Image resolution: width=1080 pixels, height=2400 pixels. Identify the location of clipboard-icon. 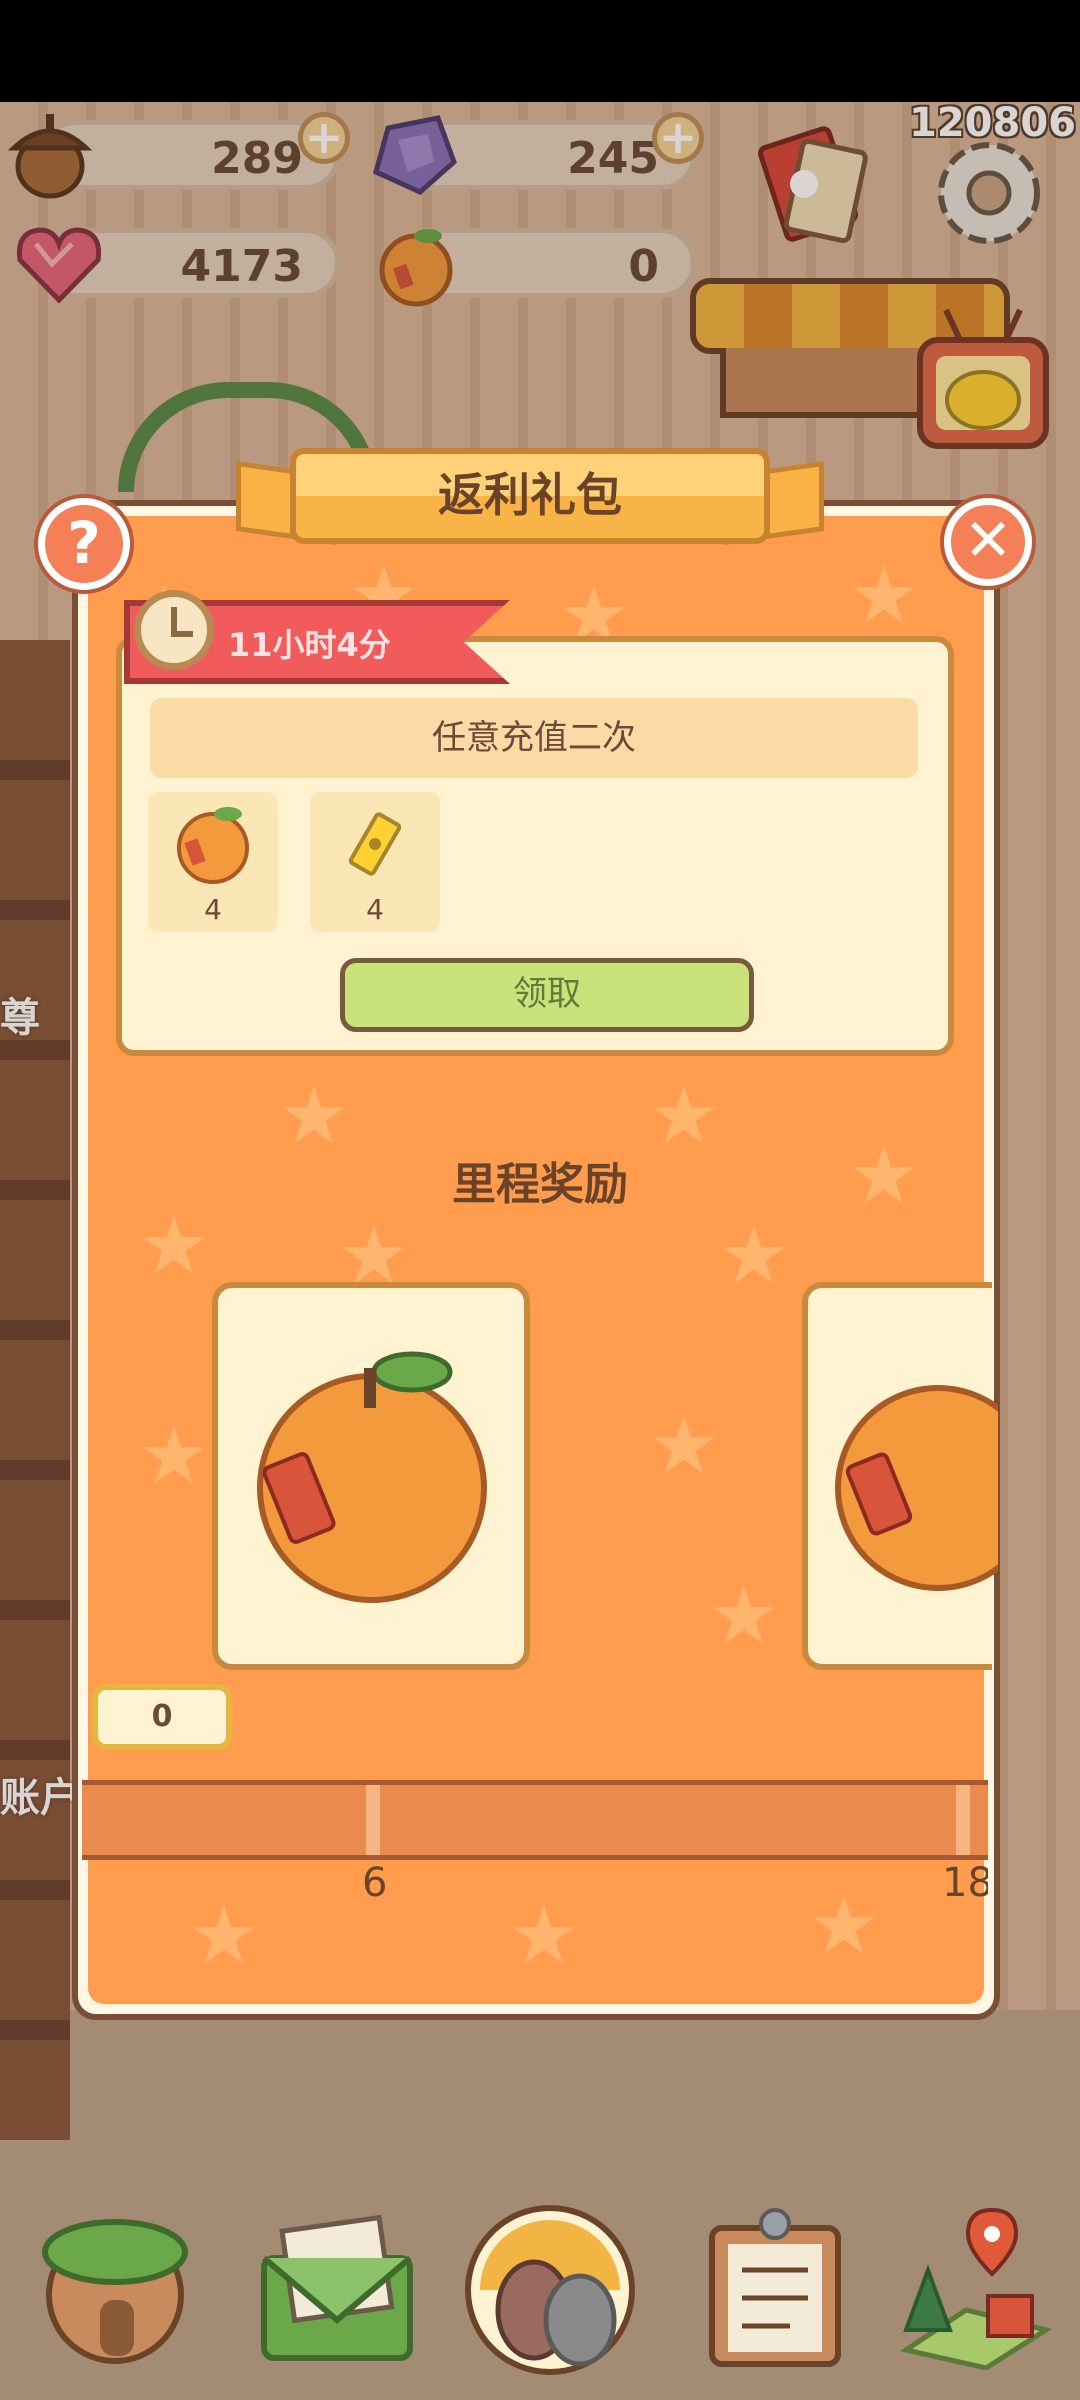
(775, 2285).